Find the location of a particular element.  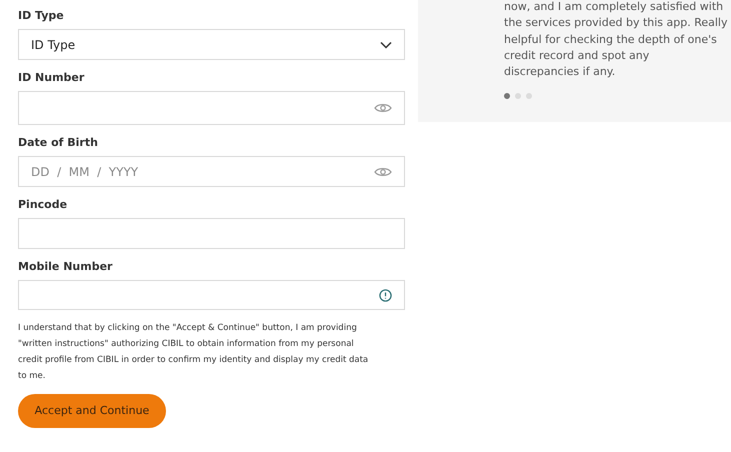

accept-button: Accept and Continue is located at coordinates (92, 411).